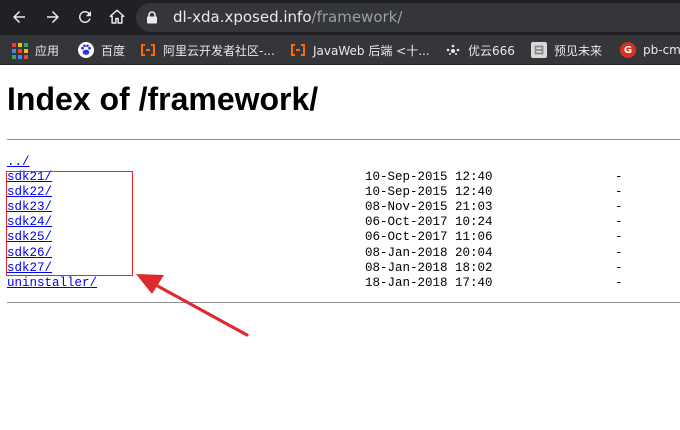 The width and height of the screenshot is (680, 430). Describe the element at coordinates (408, 17) in the screenshot. I see `address-bar: dl-xda.xposed.info/framework/` at that location.